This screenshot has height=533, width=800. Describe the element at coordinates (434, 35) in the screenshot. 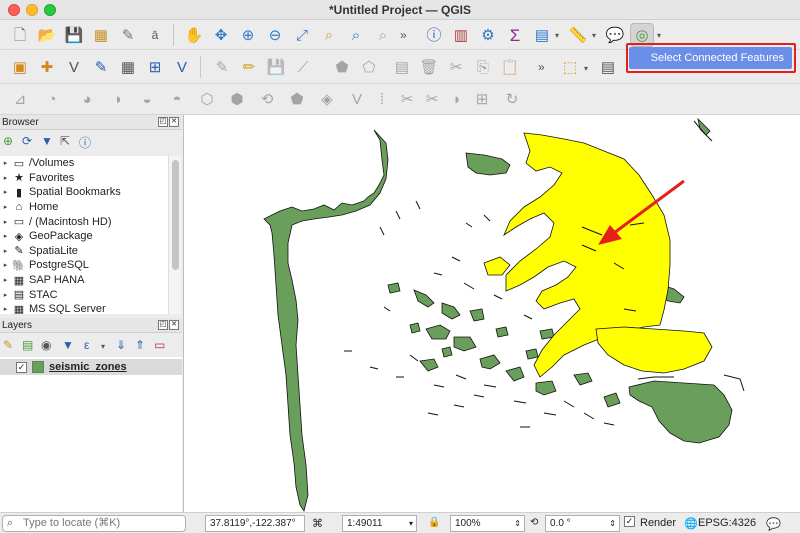

I see `identify-features-icon: ⓘ` at that location.